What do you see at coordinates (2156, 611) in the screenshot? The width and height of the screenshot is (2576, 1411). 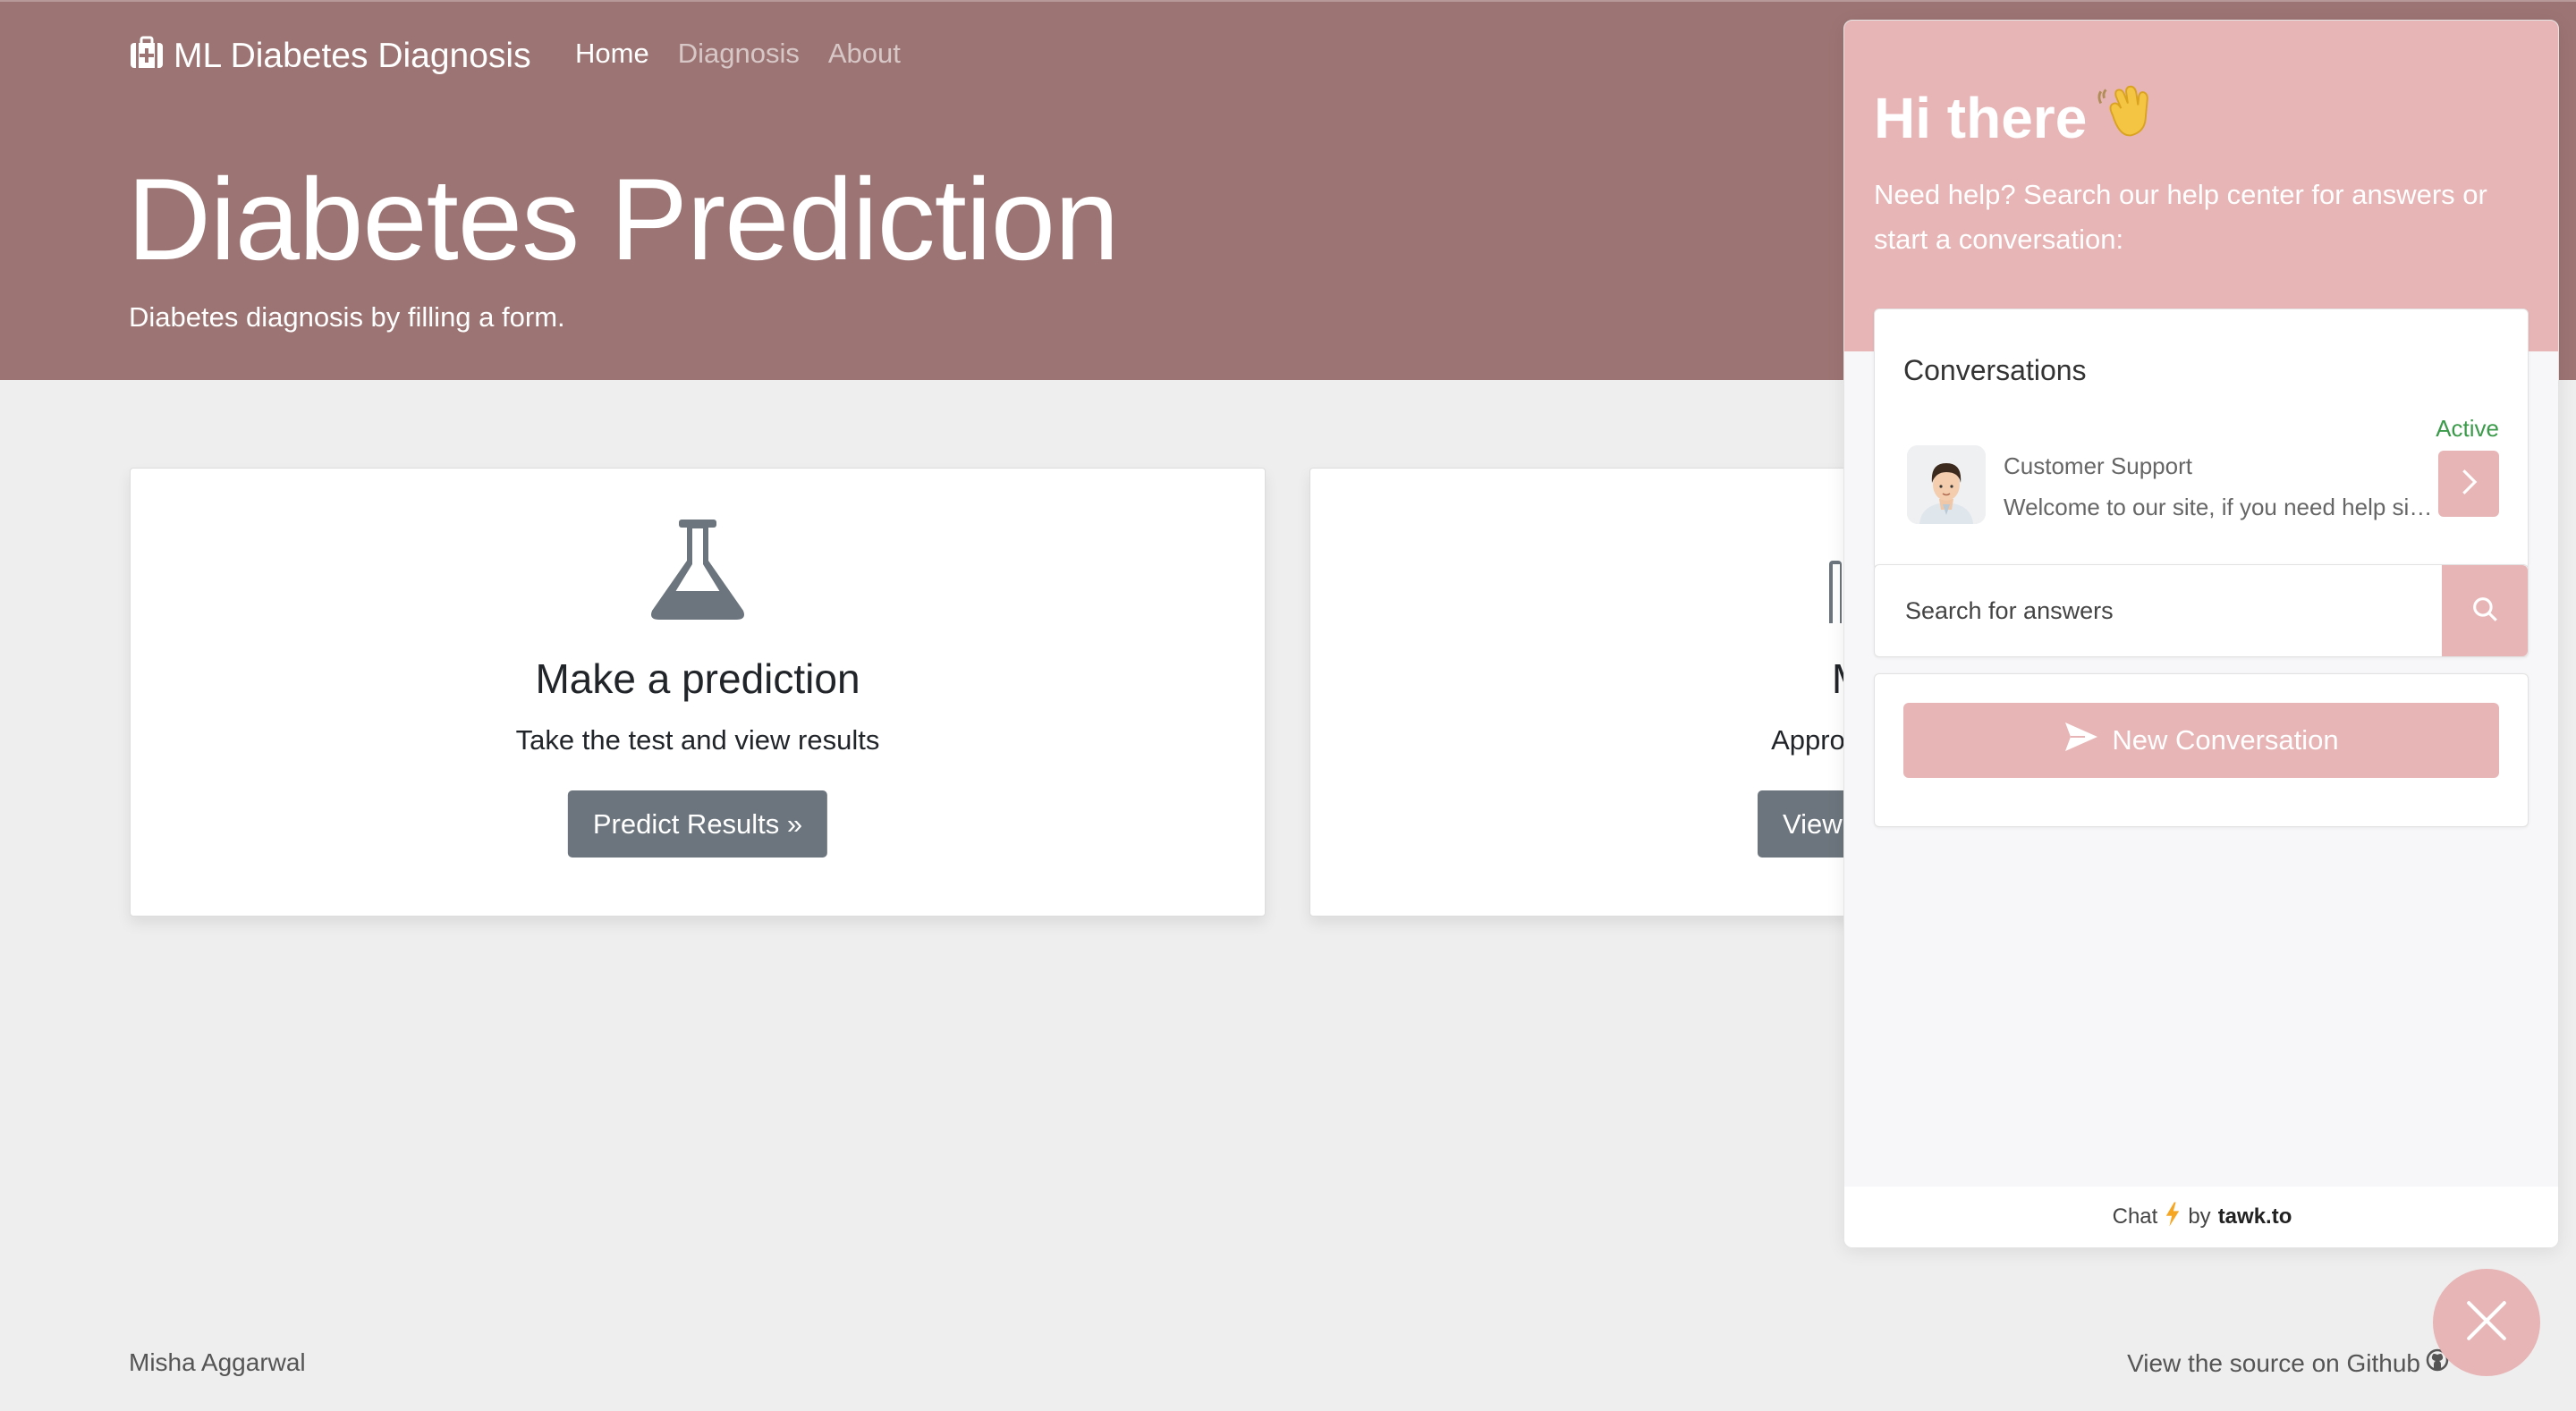 I see `search-input` at bounding box center [2156, 611].